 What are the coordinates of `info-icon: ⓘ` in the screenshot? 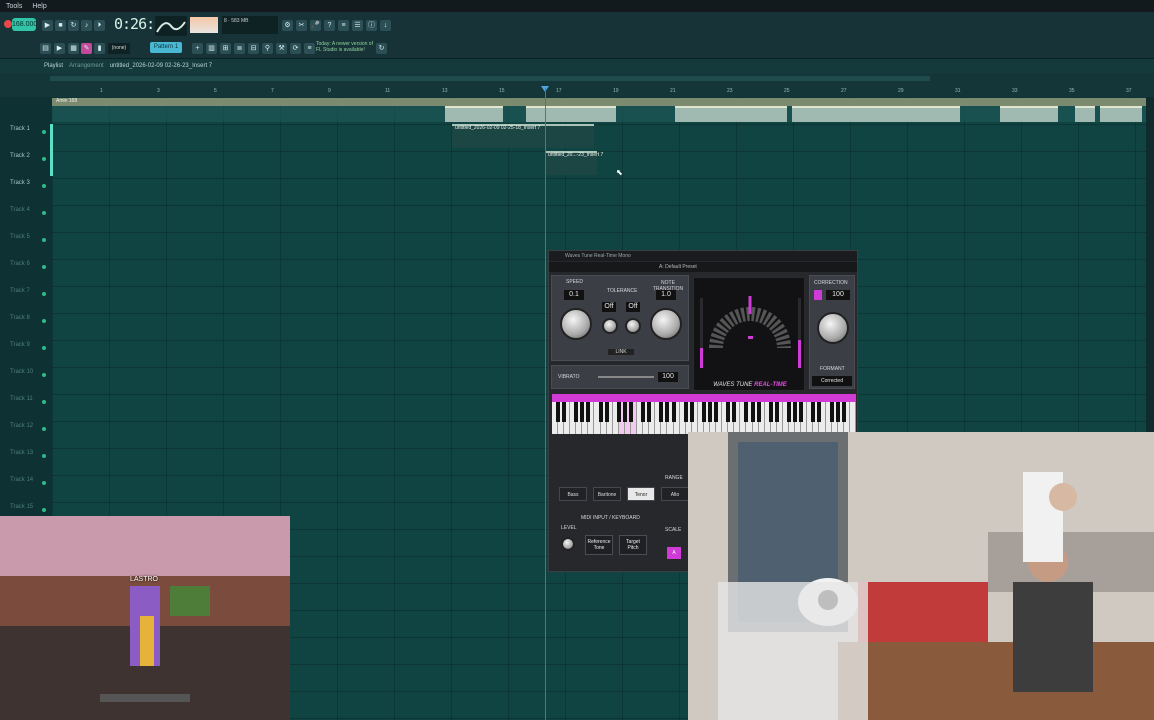 It's located at (371, 25).